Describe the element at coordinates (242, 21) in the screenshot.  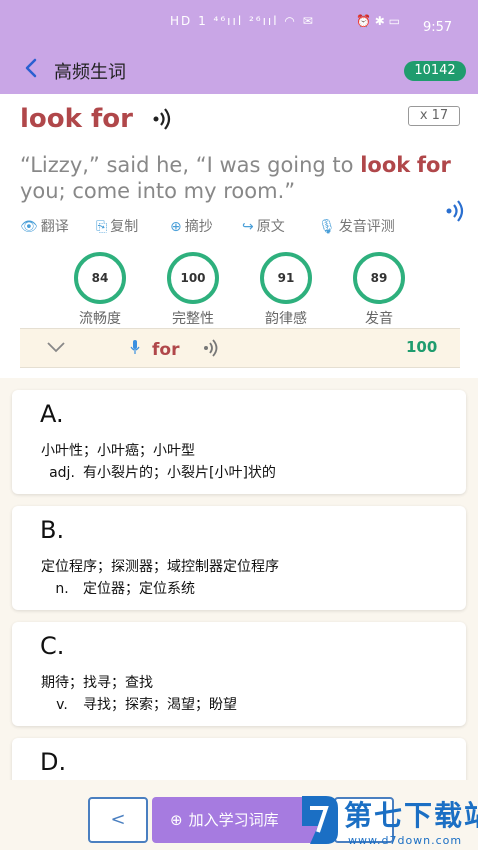
I see `signal-icons: HD 1 ⁴⁶ııl ²⁶ııl ◠ ✉` at that location.